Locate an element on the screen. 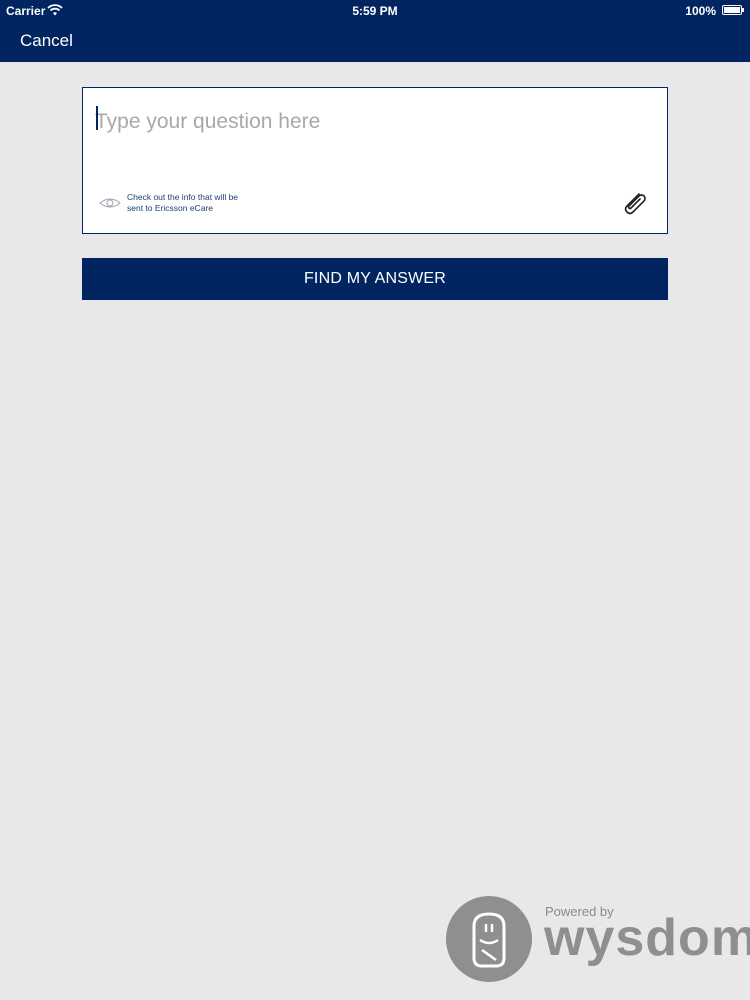 The width and height of the screenshot is (750, 1000). status-bar: Carrier 5:59 PM 100% is located at coordinates (375, 11).